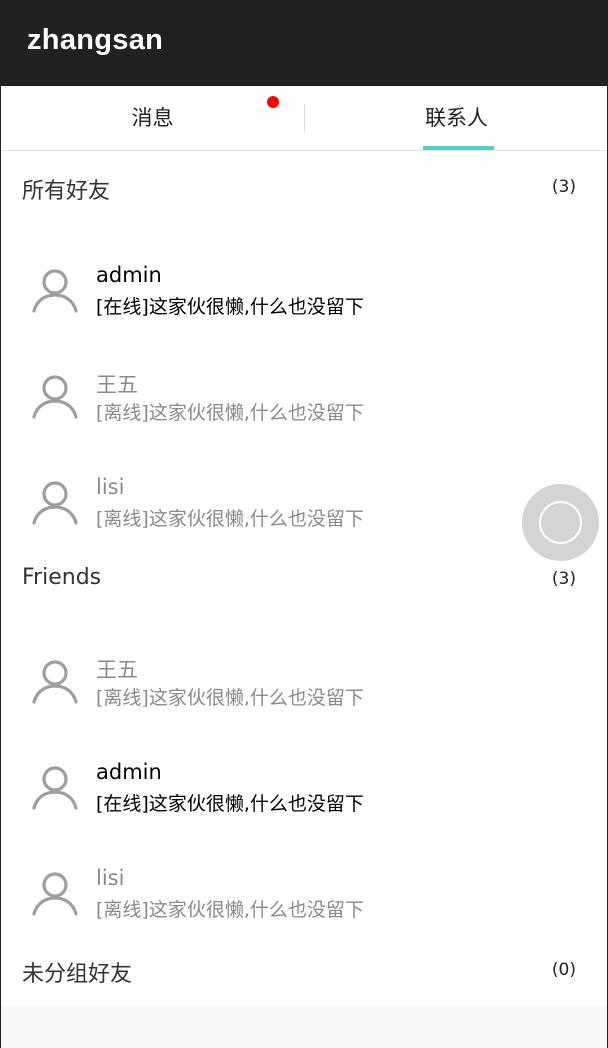  I want to click on circle-icon, so click(560, 522).